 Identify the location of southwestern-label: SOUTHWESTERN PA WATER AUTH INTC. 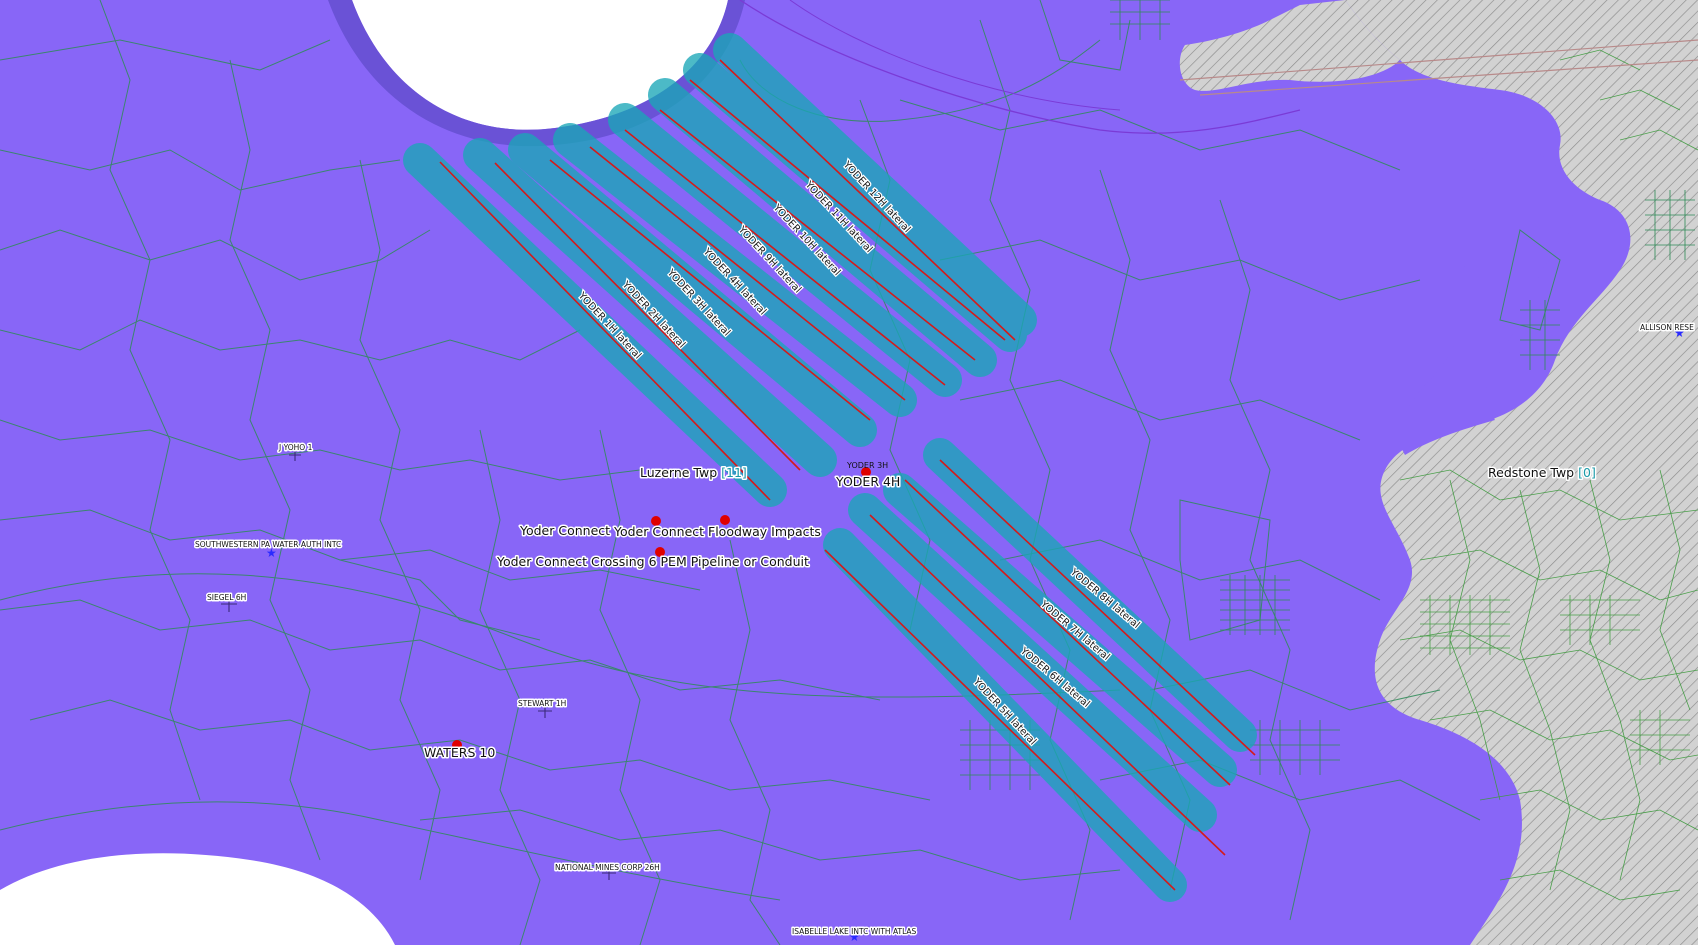
(268, 544).